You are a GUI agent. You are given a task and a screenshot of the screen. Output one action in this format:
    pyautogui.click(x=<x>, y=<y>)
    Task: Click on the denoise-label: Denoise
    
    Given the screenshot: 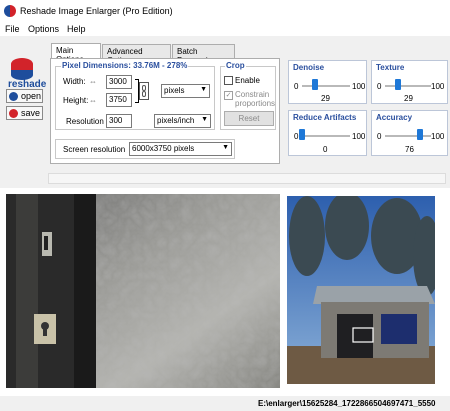 What is the action you would take?
    pyautogui.click(x=309, y=67)
    